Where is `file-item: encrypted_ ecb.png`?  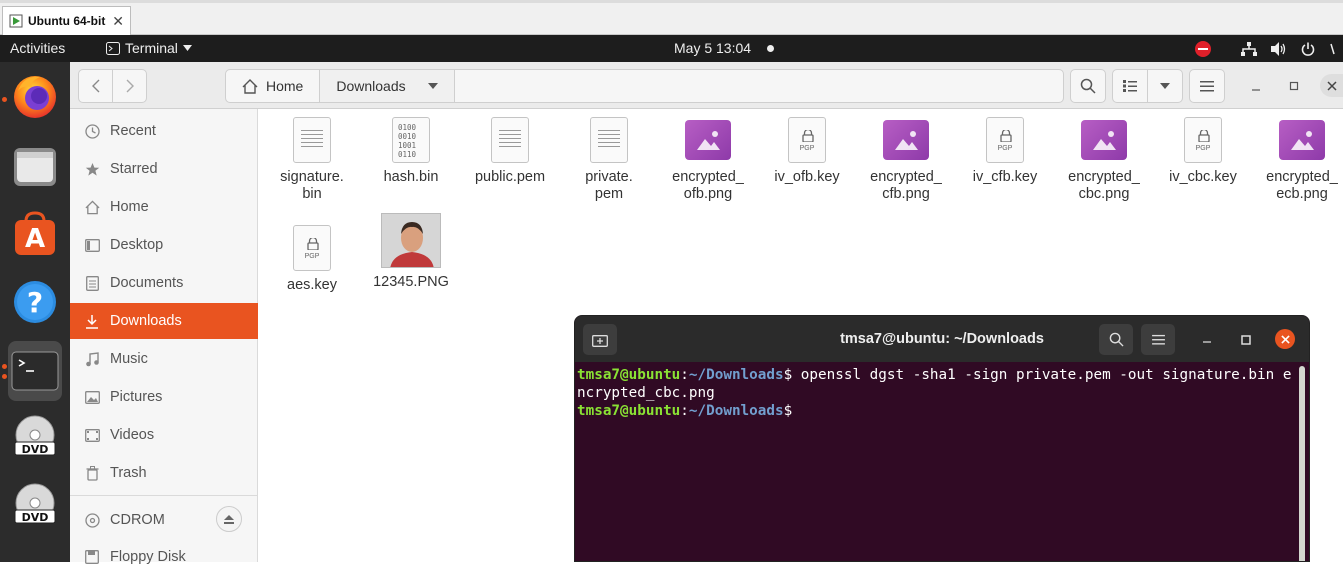
file-item: encrypted_ ecb.png is located at coordinates (1297, 160).